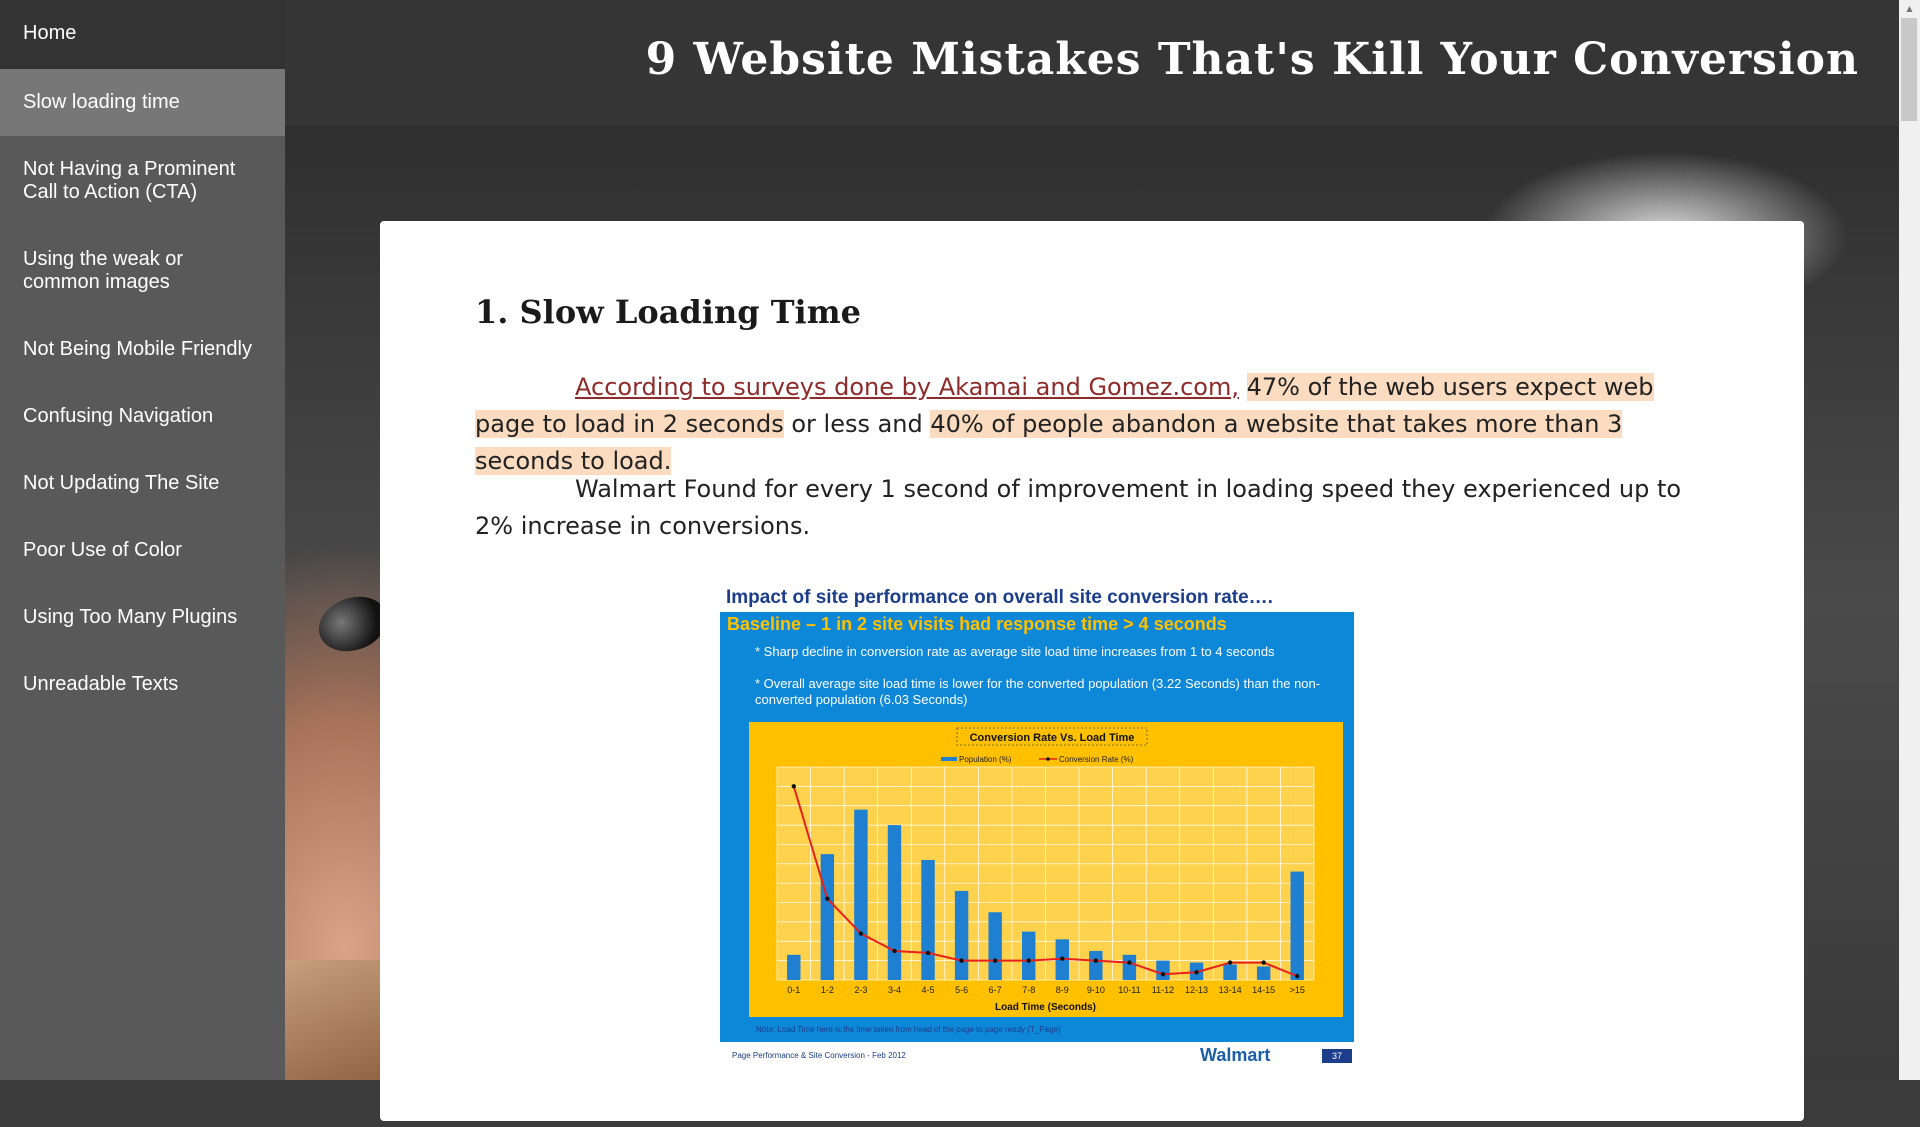 The image size is (1920, 1127). What do you see at coordinates (1096, 990) in the screenshot?
I see `x-tick-label: 9-10` at bounding box center [1096, 990].